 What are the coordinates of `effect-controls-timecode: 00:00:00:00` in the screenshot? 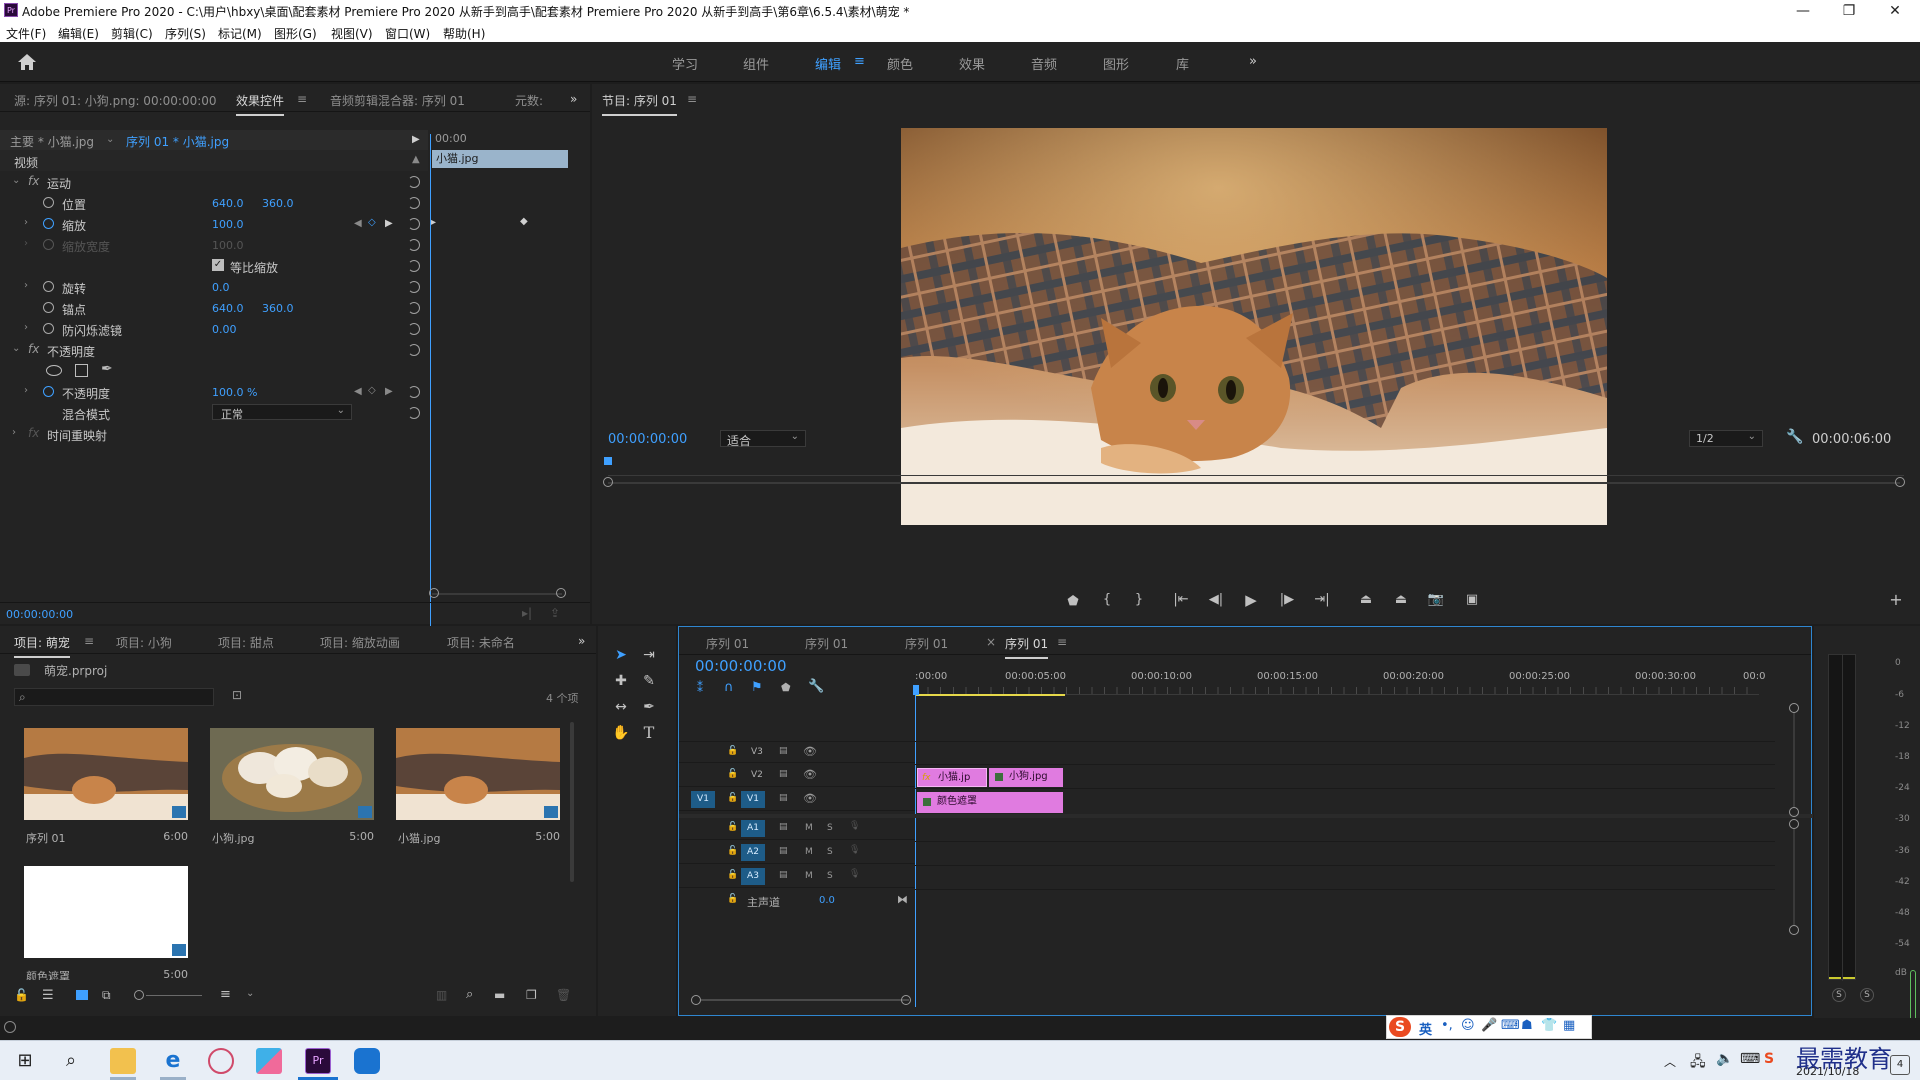 It's located at (39, 614).